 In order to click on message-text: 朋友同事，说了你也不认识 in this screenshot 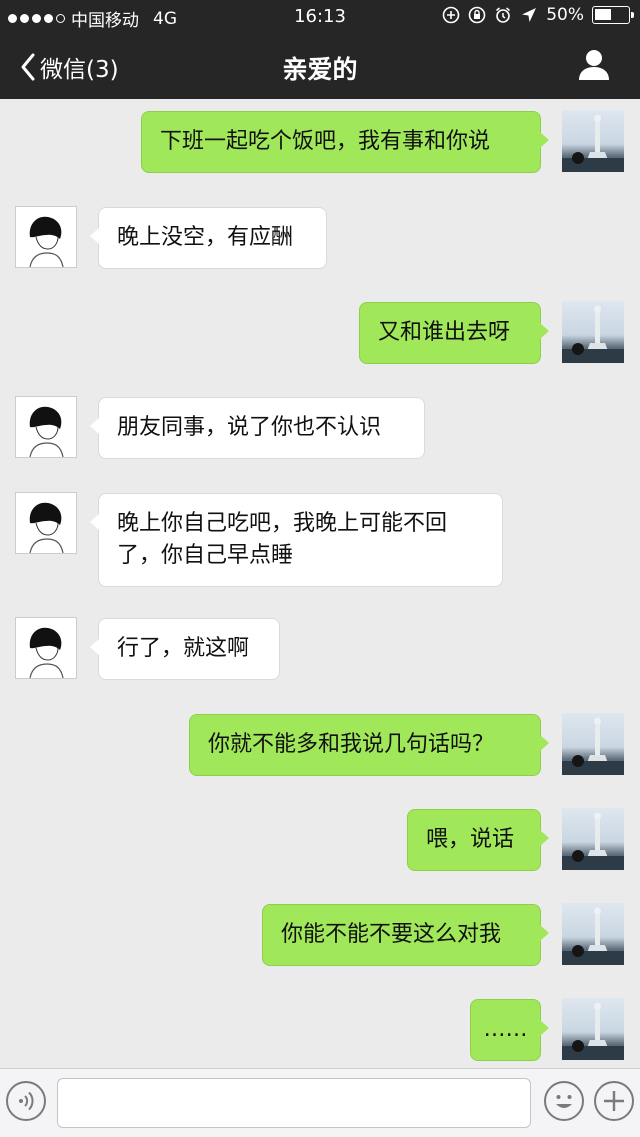, I will do `click(249, 427)`.